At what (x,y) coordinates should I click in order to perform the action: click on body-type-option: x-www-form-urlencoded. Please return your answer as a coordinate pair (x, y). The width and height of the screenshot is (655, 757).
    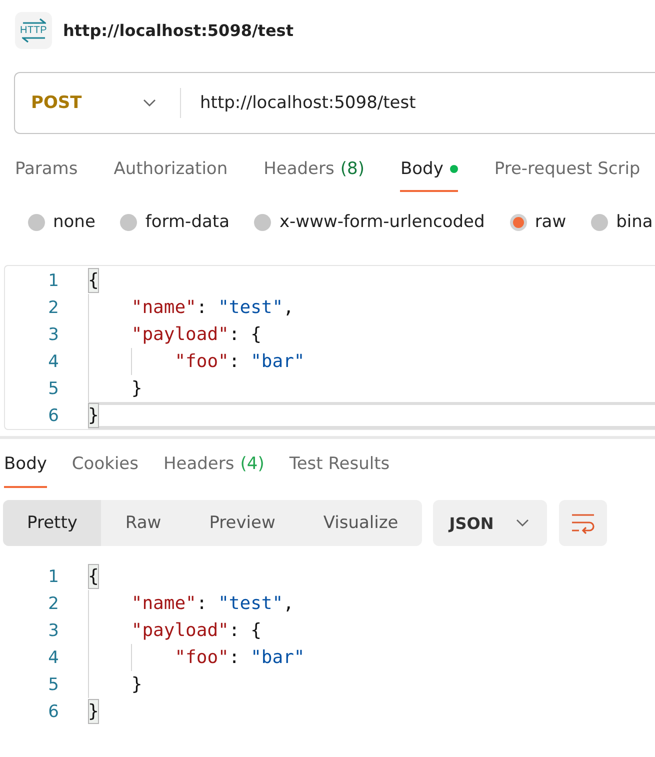
    Looking at the image, I should click on (369, 222).